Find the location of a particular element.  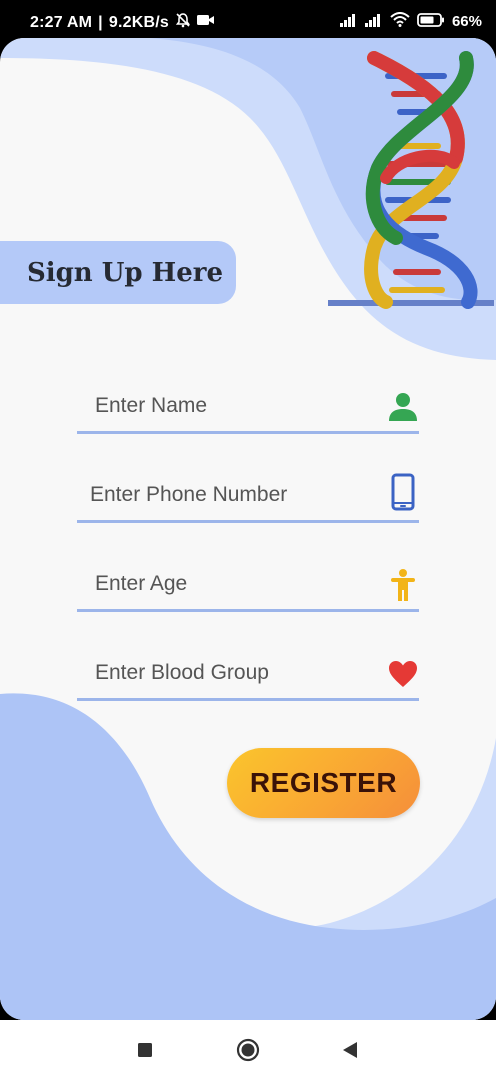

dna-illustration-icon is located at coordinates (411, 180).